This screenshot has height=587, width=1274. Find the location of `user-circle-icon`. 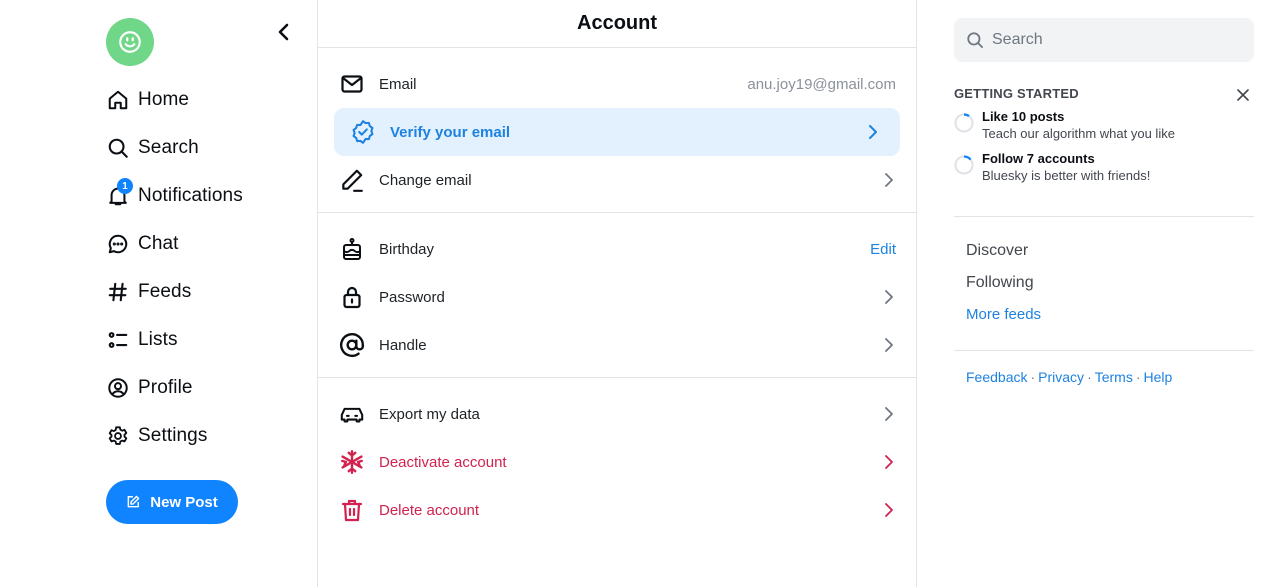

user-circle-icon is located at coordinates (118, 388).